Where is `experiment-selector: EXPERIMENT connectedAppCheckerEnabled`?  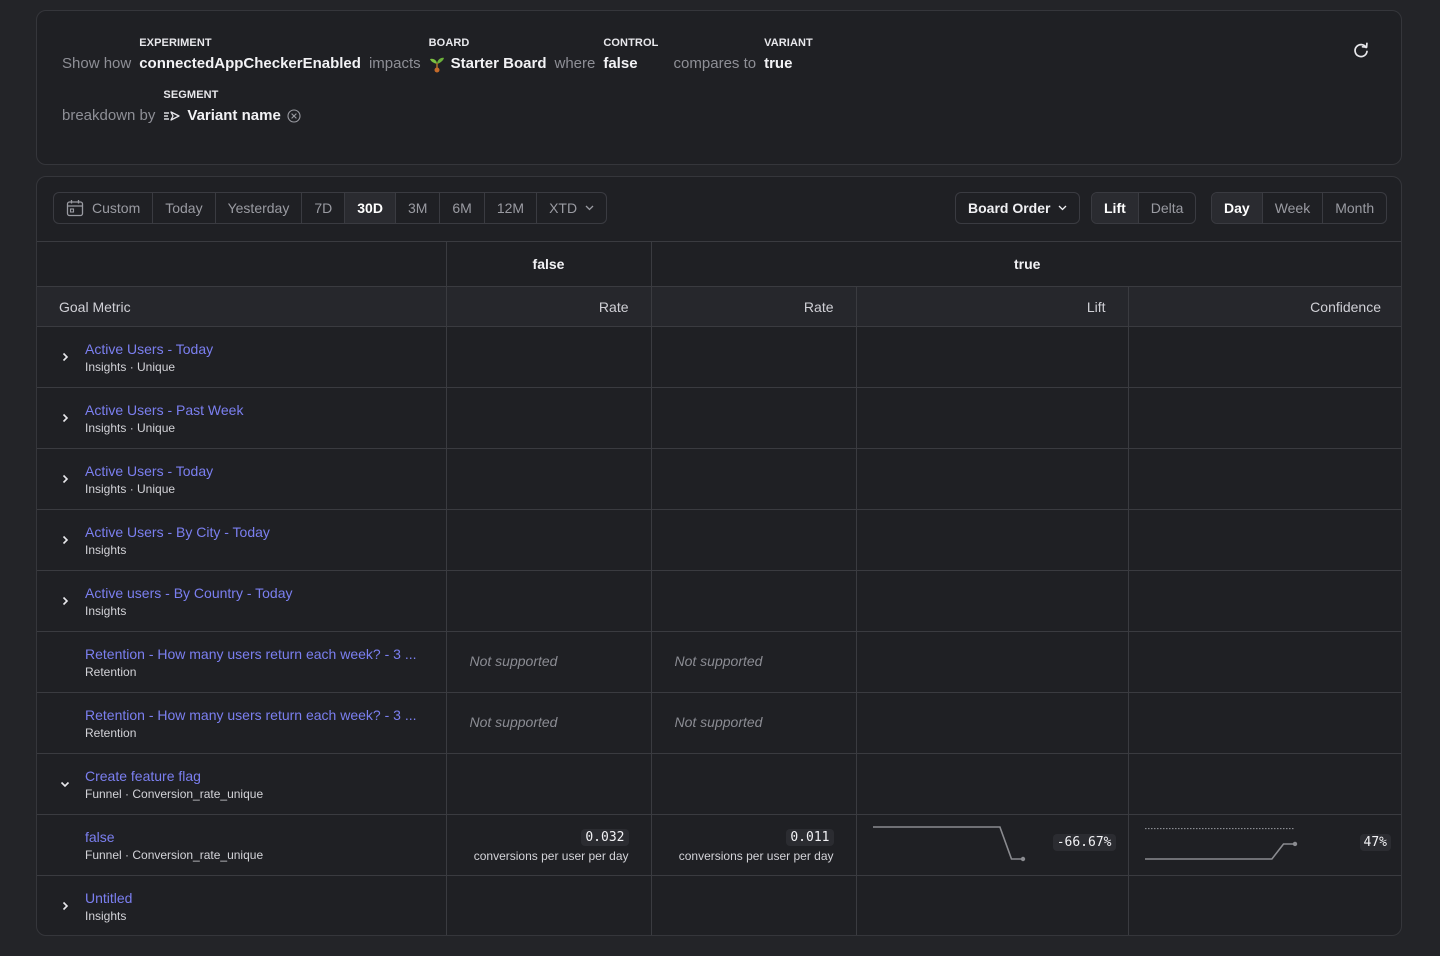 experiment-selector: EXPERIMENT connectedAppCheckerEnabled is located at coordinates (250, 55).